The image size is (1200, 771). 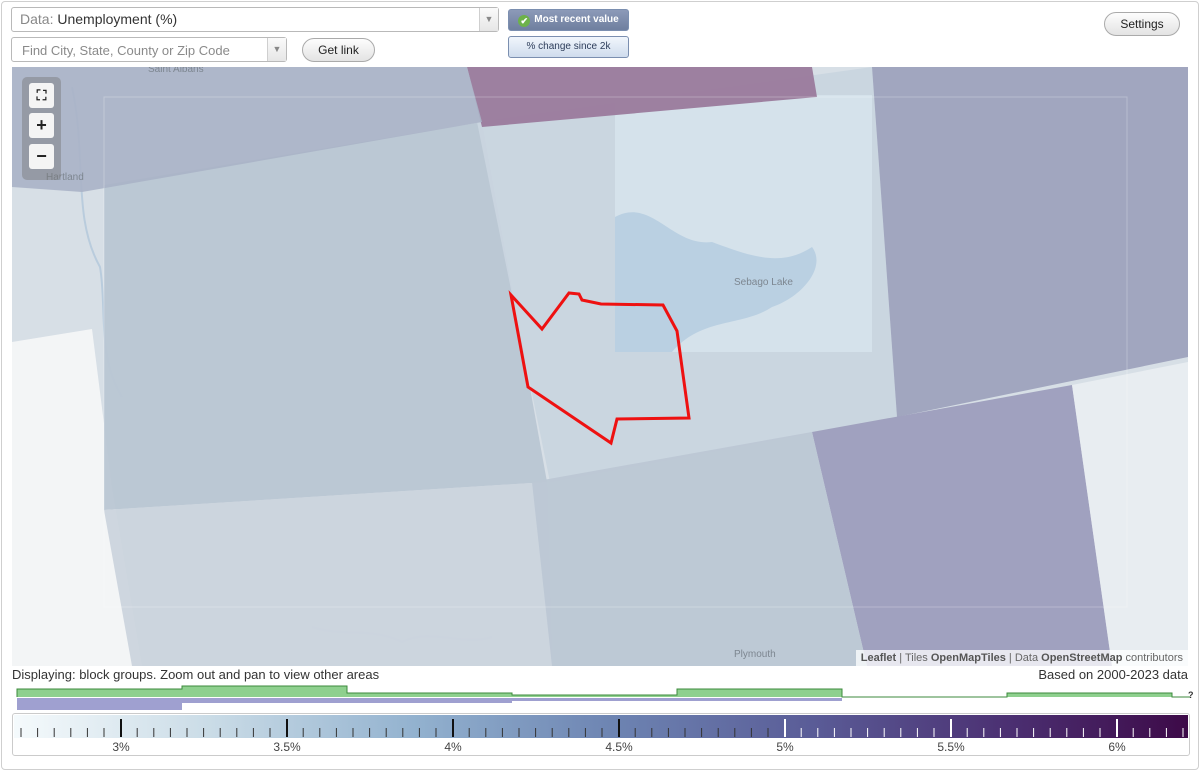 What do you see at coordinates (1117, 747) in the screenshot?
I see `legend-label: 6%` at bounding box center [1117, 747].